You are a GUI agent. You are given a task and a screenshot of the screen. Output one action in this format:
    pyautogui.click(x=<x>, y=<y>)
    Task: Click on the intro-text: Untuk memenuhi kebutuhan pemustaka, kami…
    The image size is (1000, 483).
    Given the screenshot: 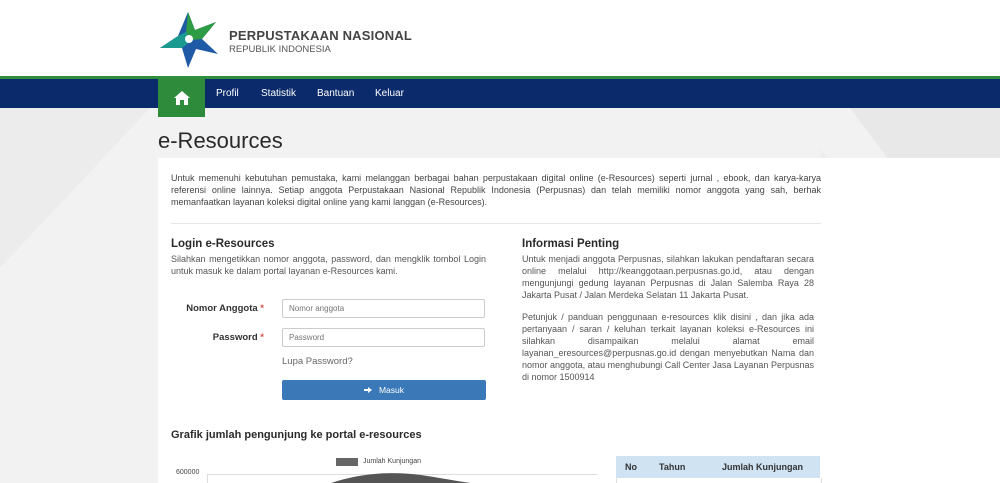 What is the action you would take?
    pyautogui.click(x=496, y=190)
    